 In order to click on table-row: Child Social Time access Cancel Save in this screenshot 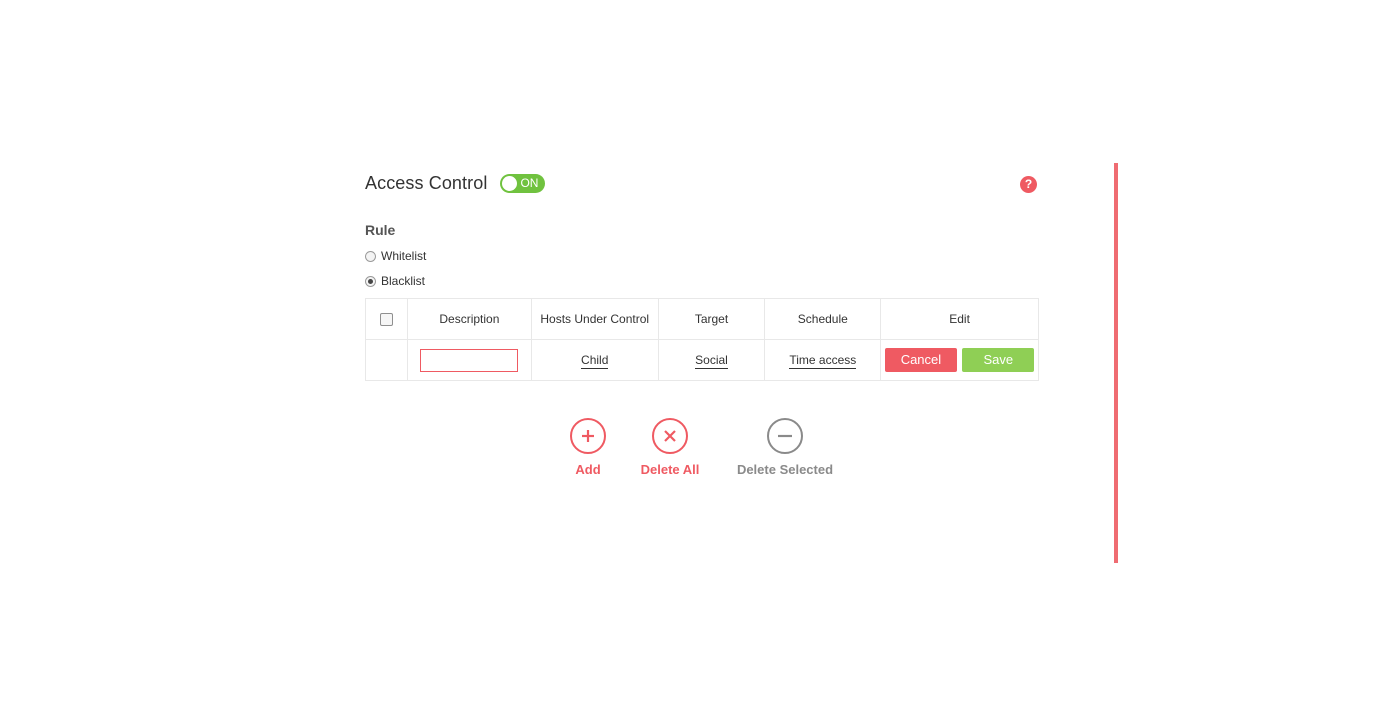, I will do `click(702, 360)`.